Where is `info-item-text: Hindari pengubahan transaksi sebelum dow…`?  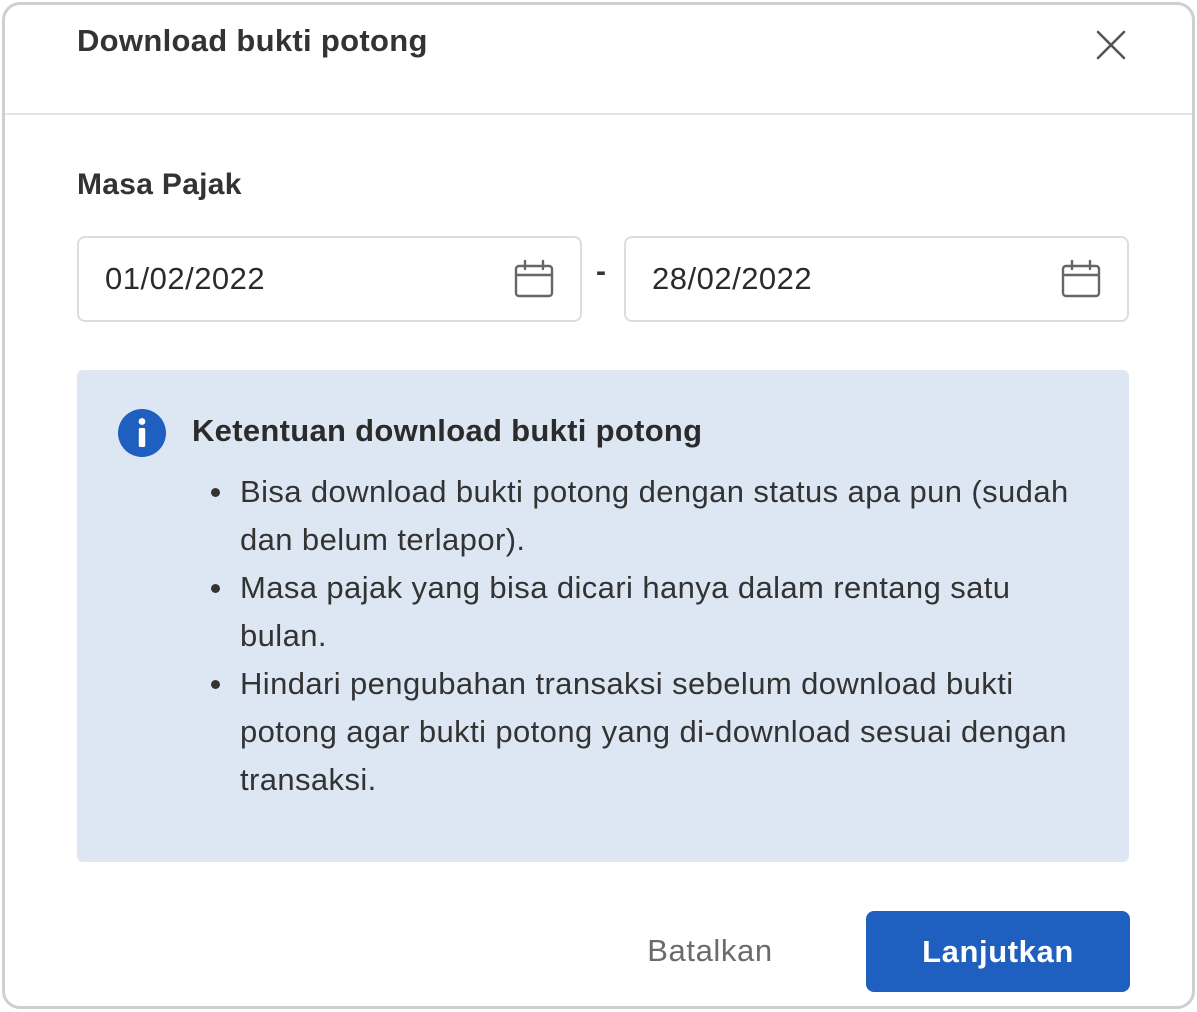
info-item-text: Hindari pengubahan transaksi sebelum dow… is located at coordinates (653, 731).